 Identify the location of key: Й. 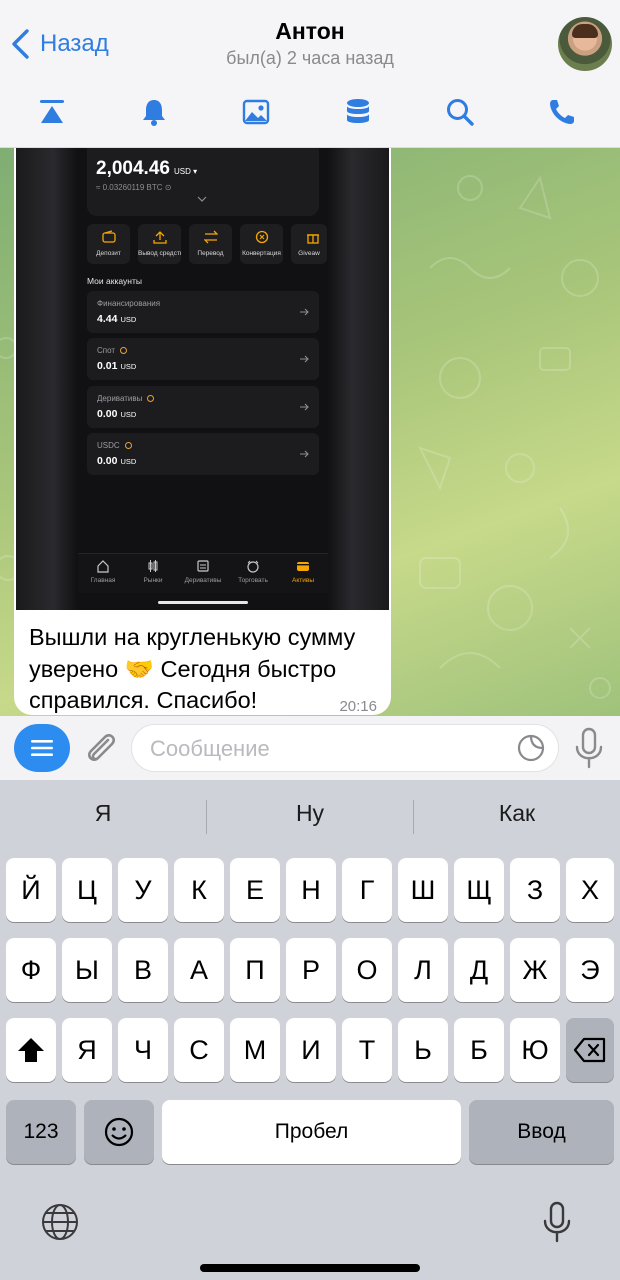
(31, 890).